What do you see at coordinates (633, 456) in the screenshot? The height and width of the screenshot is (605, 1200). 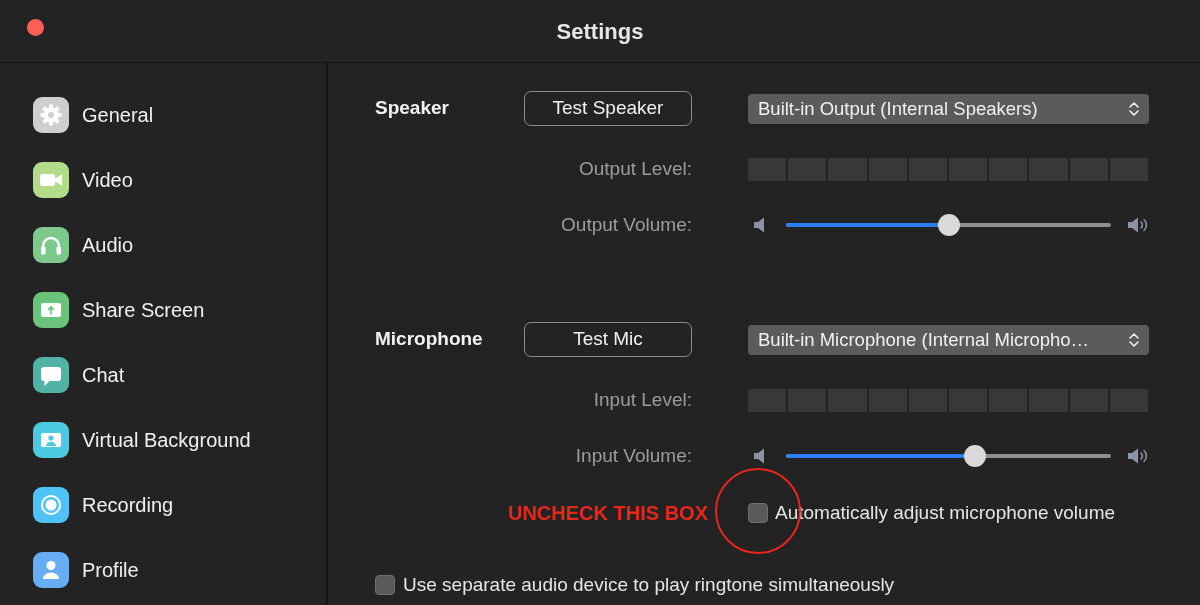 I see `field-label: Input Volume:` at bounding box center [633, 456].